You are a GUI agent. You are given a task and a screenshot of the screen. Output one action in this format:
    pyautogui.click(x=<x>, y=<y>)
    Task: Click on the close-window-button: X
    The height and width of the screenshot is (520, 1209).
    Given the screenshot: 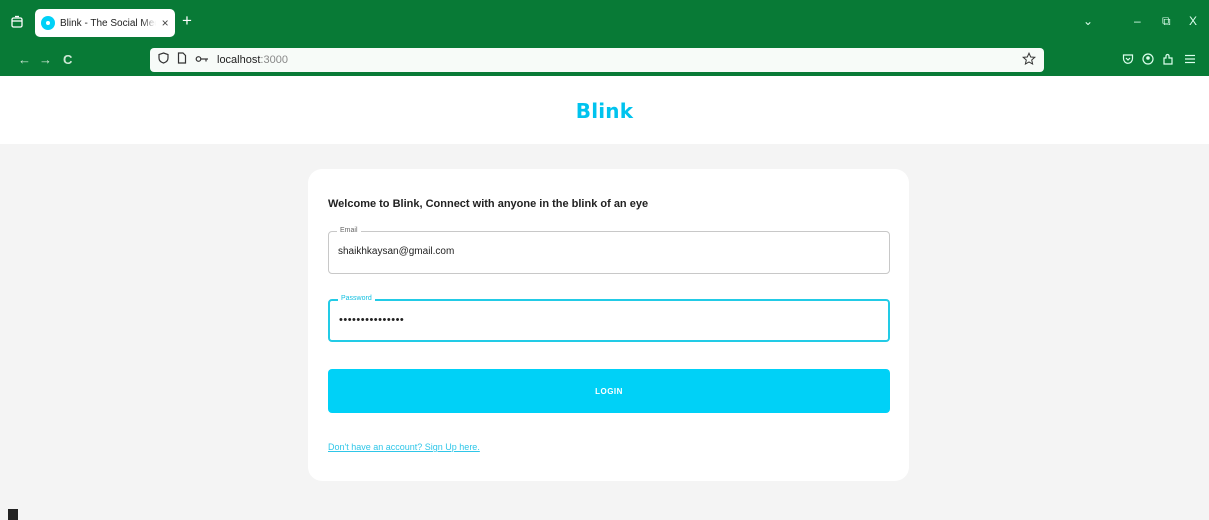 What is the action you would take?
    pyautogui.click(x=1193, y=21)
    